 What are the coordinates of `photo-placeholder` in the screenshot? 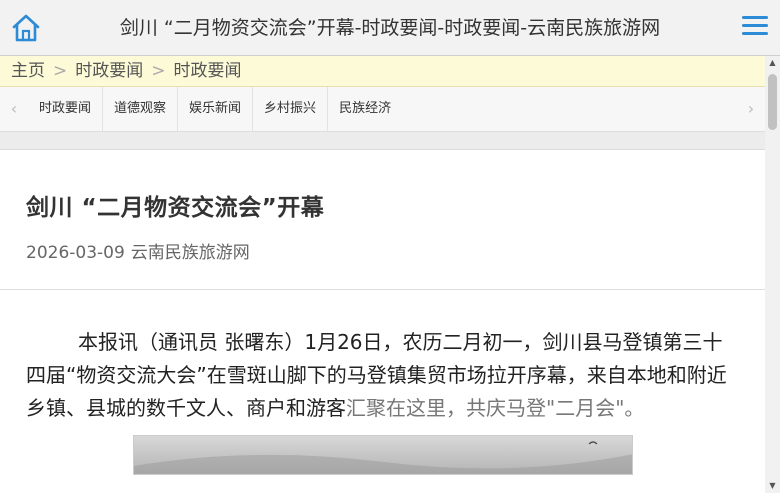 It's located at (383, 457).